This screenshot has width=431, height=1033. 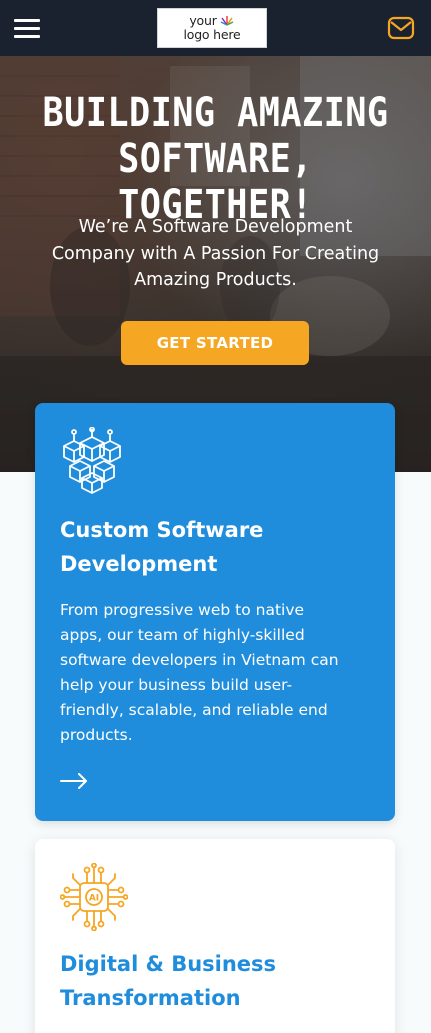 I want to click on logo-spark-icon, so click(x=227, y=21).